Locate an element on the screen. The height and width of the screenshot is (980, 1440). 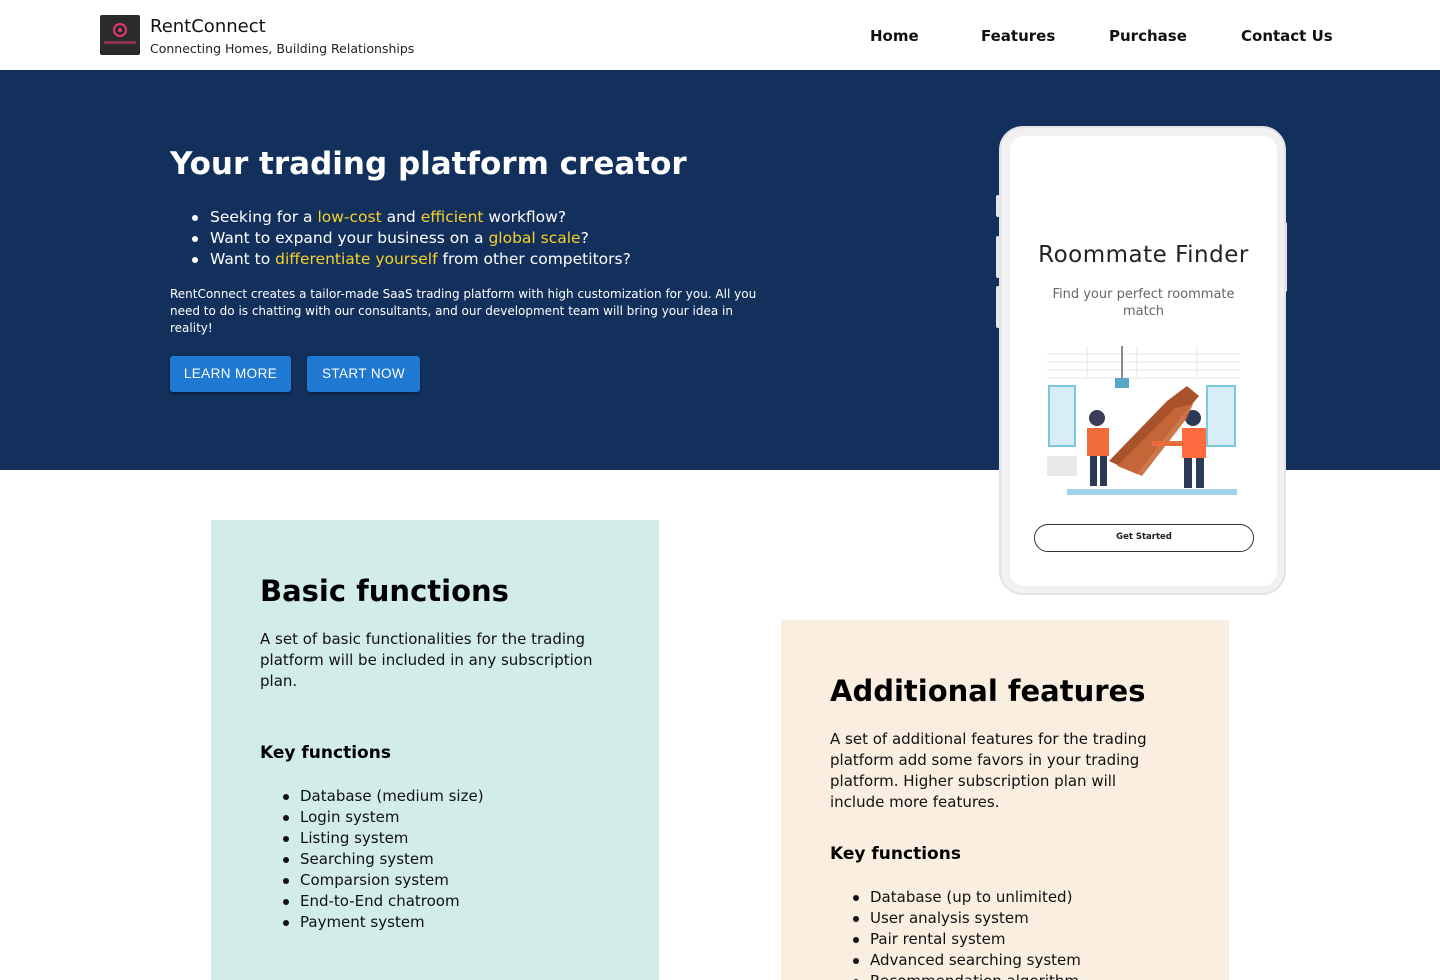
list-item: Listing system is located at coordinates (372, 838).